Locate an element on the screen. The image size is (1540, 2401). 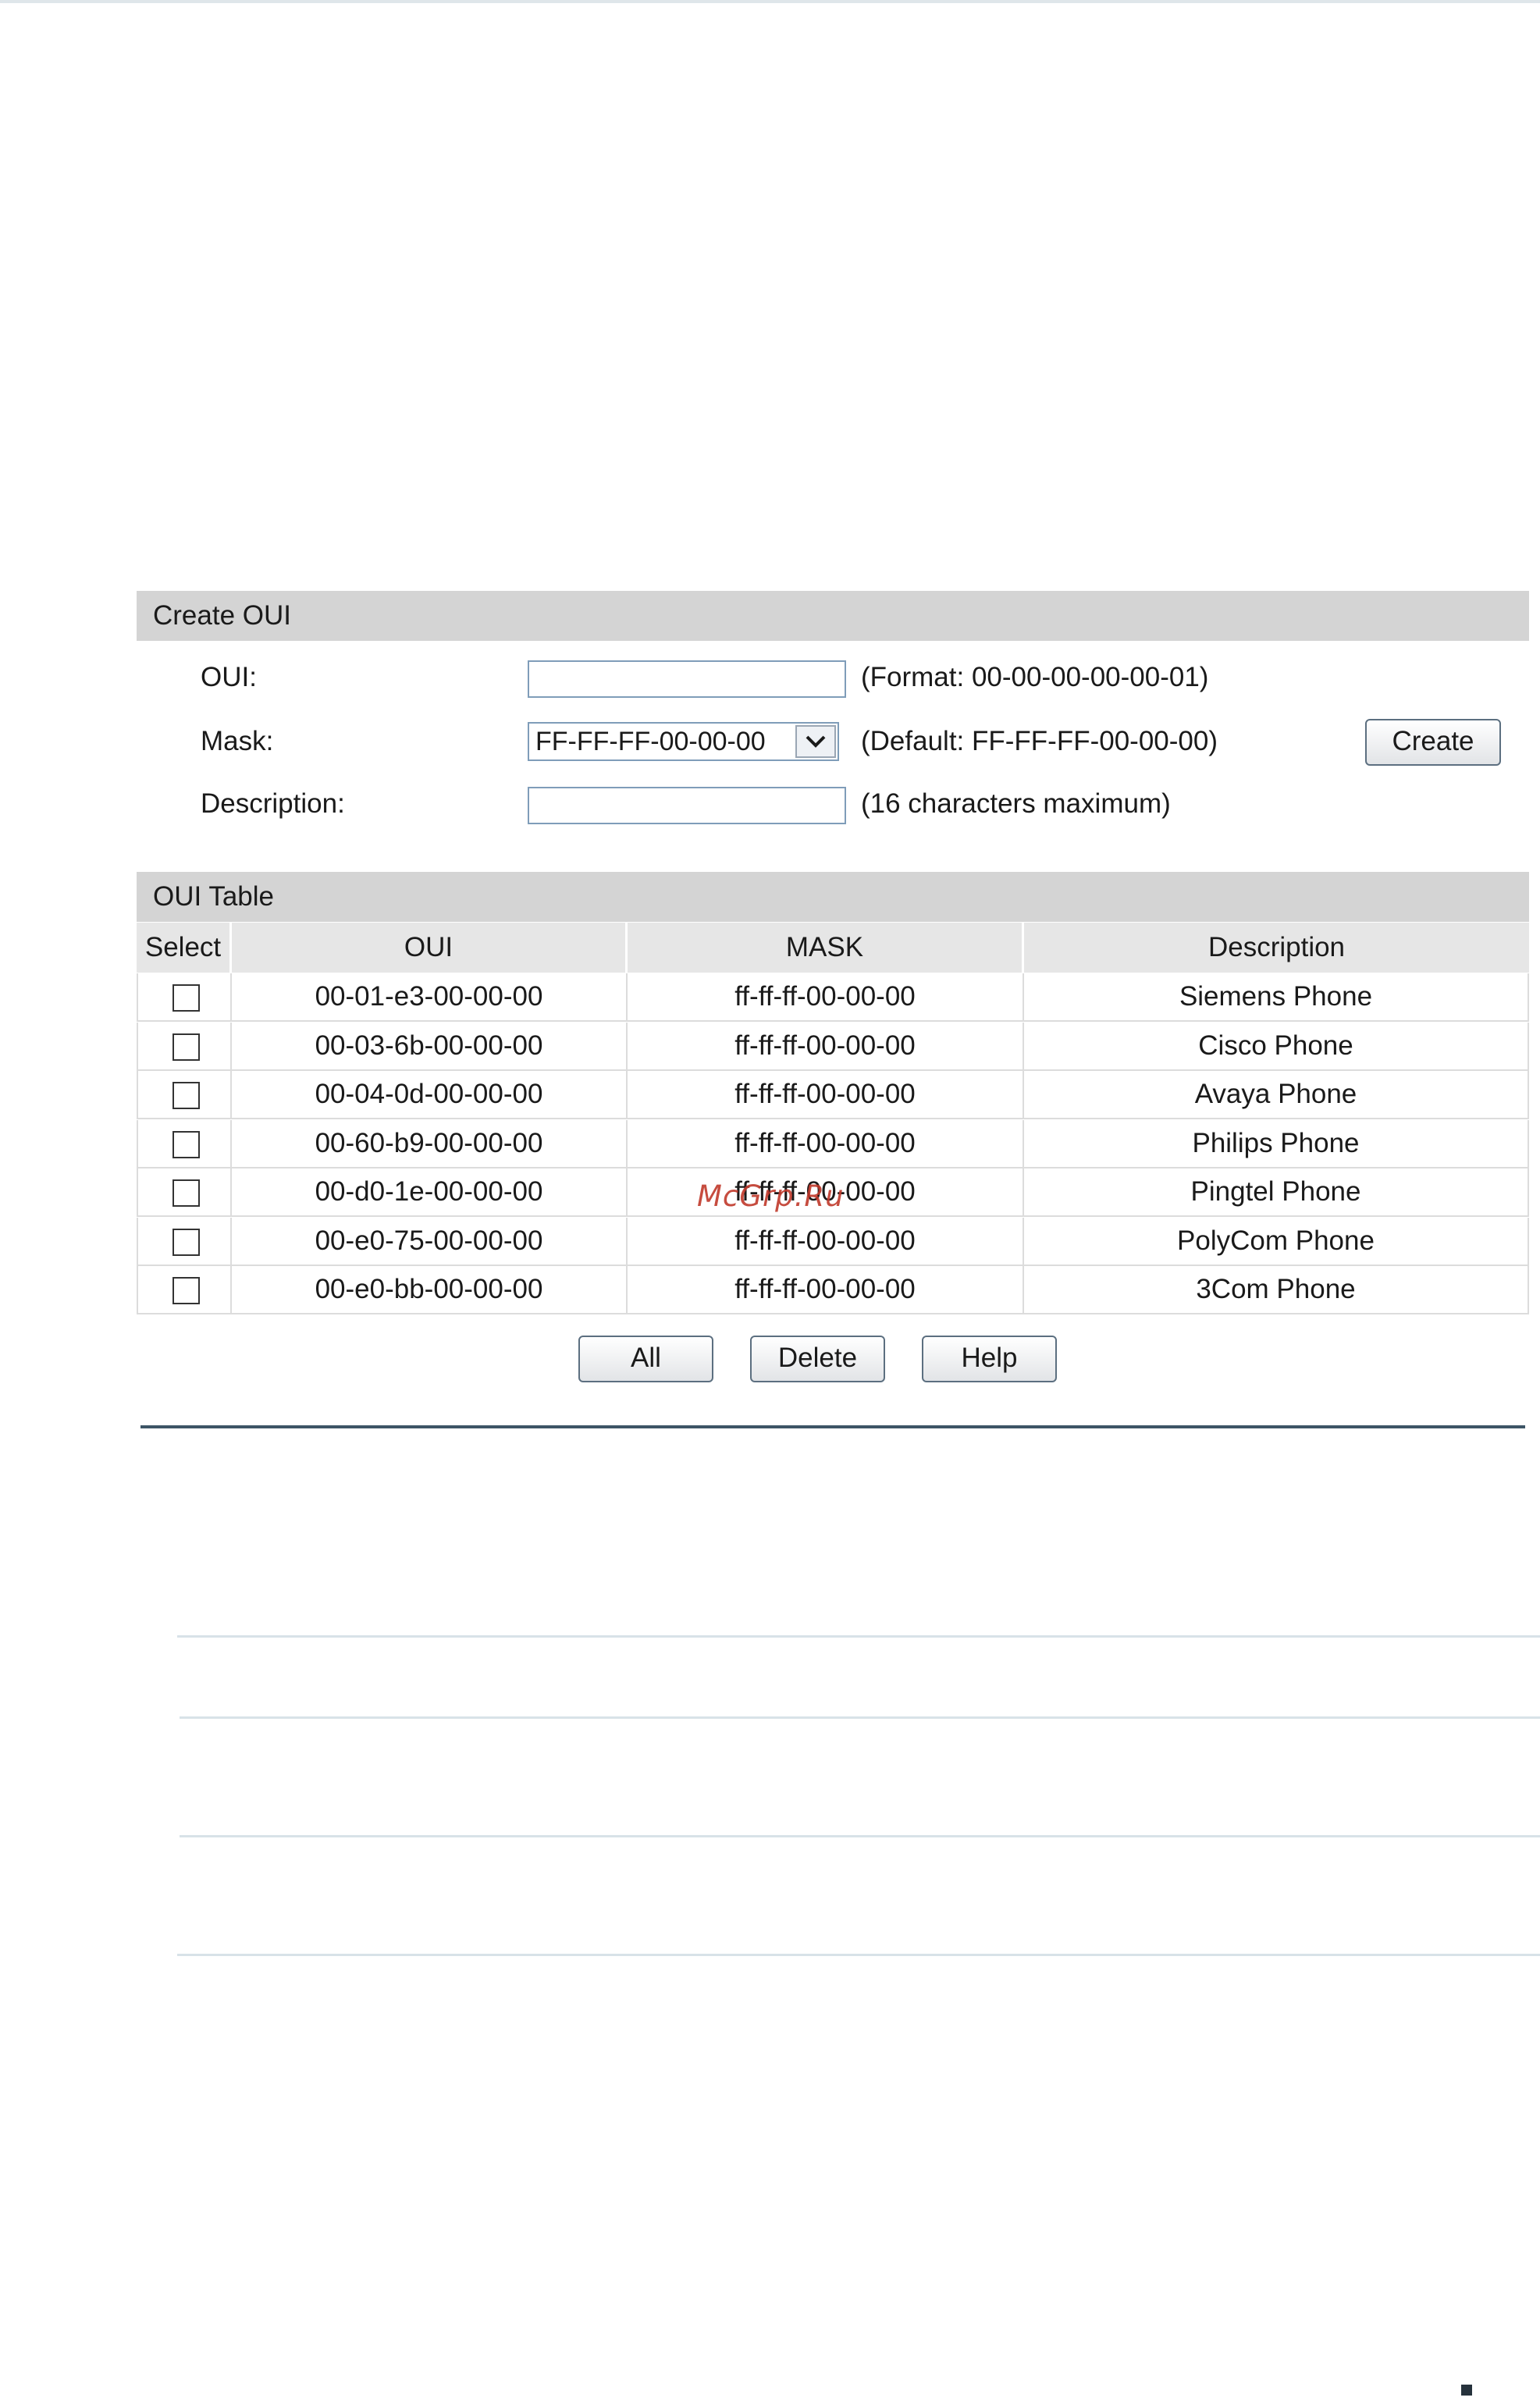
mask-default-hint: (Default: FF-FF-FF-00-00-00) is located at coordinates (1039, 741).